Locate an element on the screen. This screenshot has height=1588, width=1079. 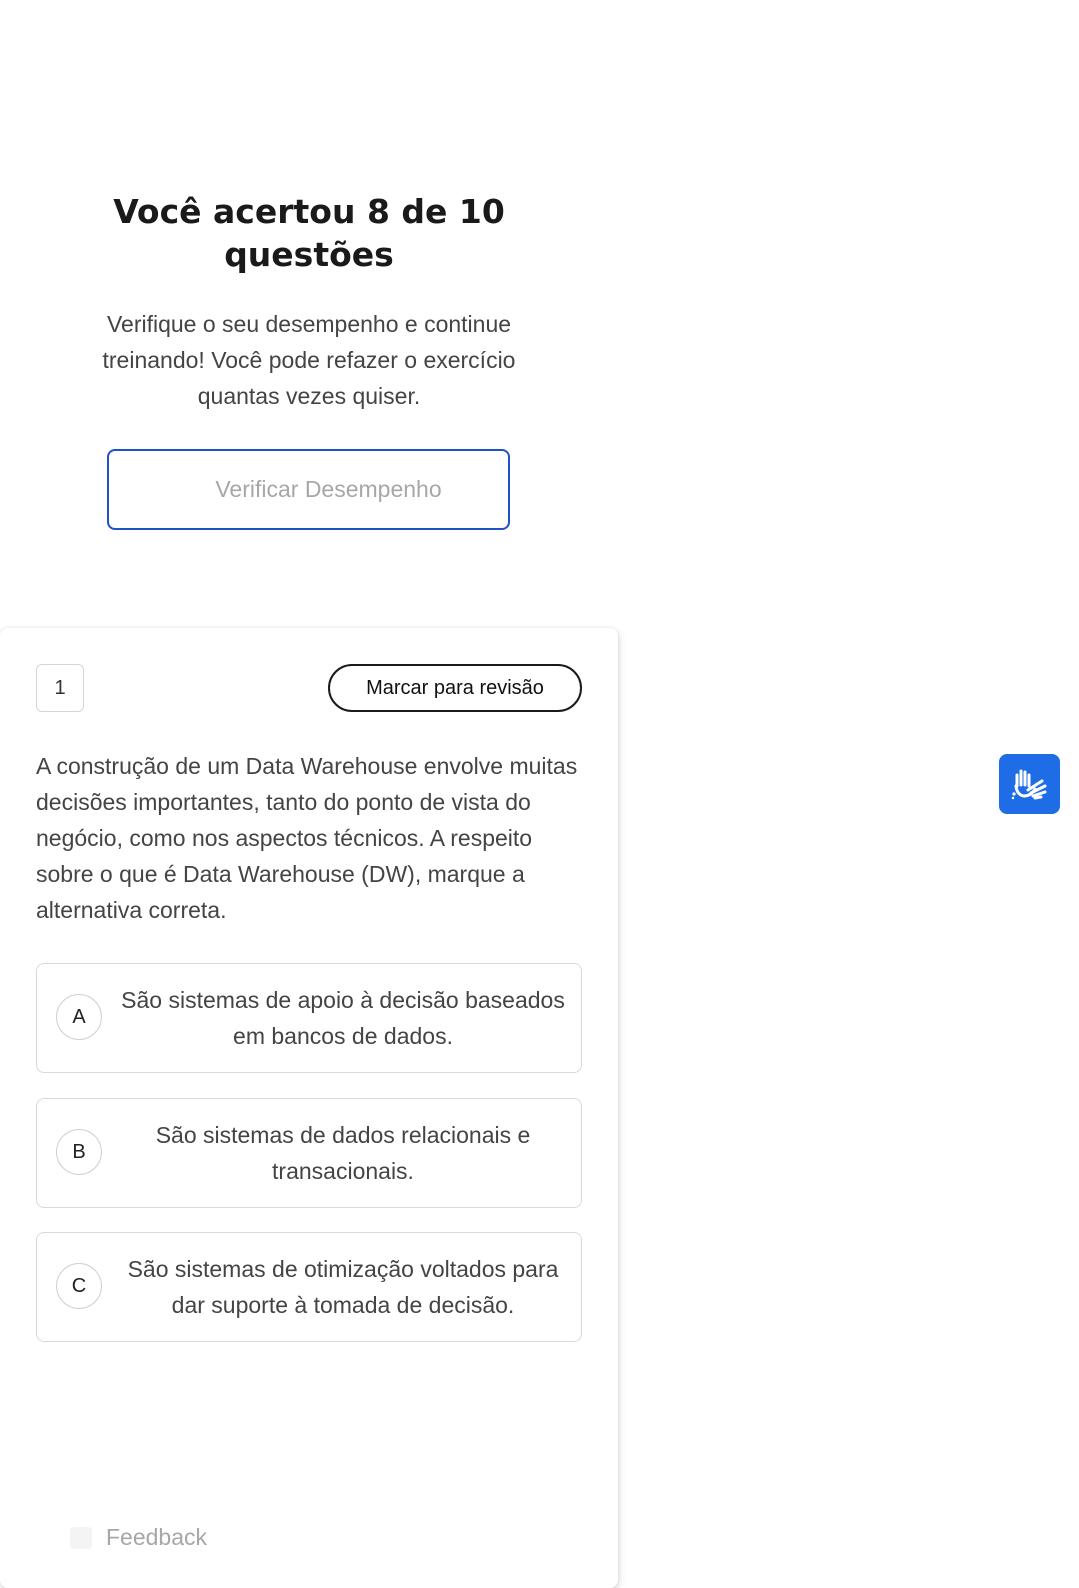
option-letter: C is located at coordinates (79, 1286).